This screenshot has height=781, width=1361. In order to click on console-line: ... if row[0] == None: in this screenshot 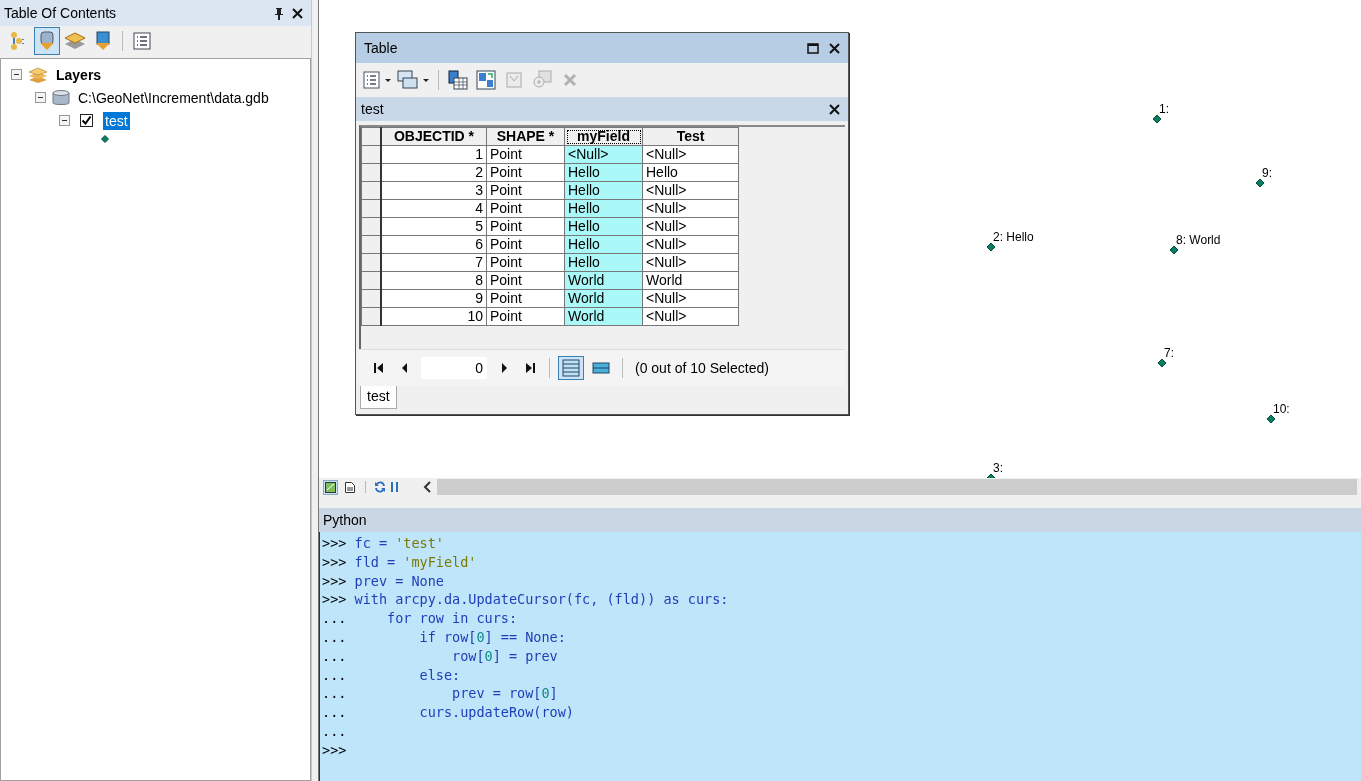, I will do `click(444, 637)`.